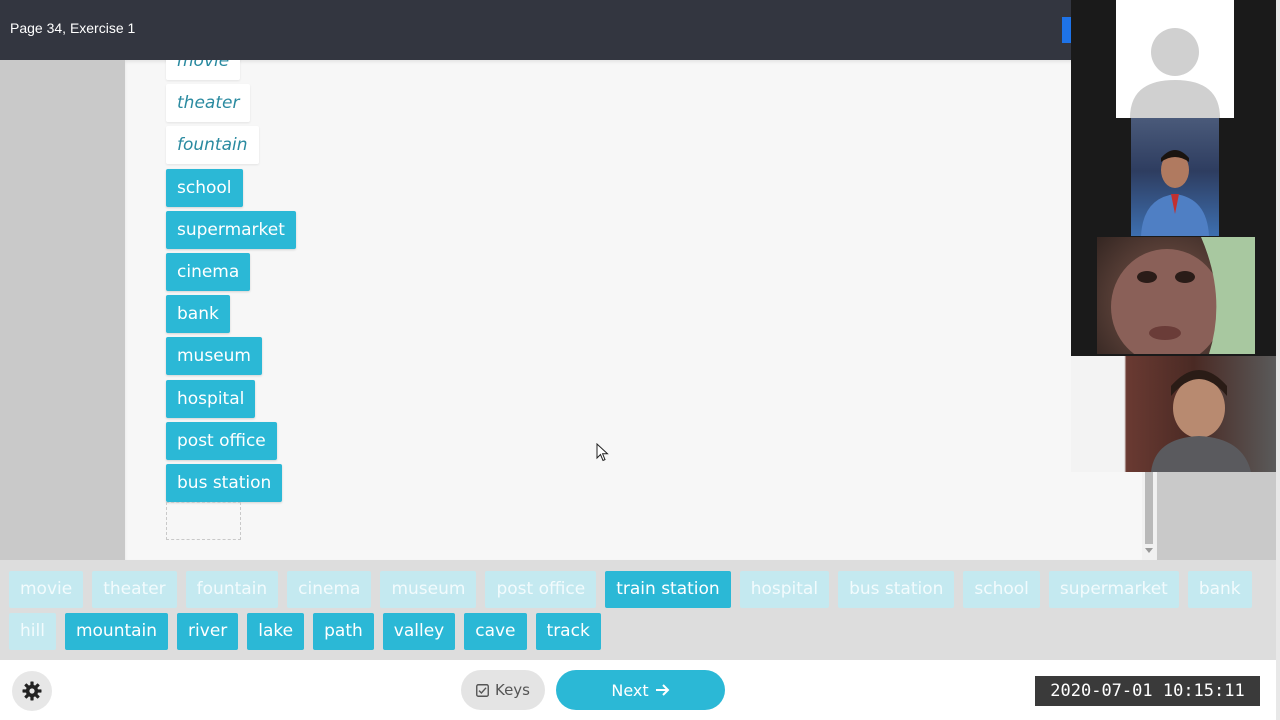 This screenshot has height=720, width=1280. I want to click on keys-button: Keys, so click(503, 690).